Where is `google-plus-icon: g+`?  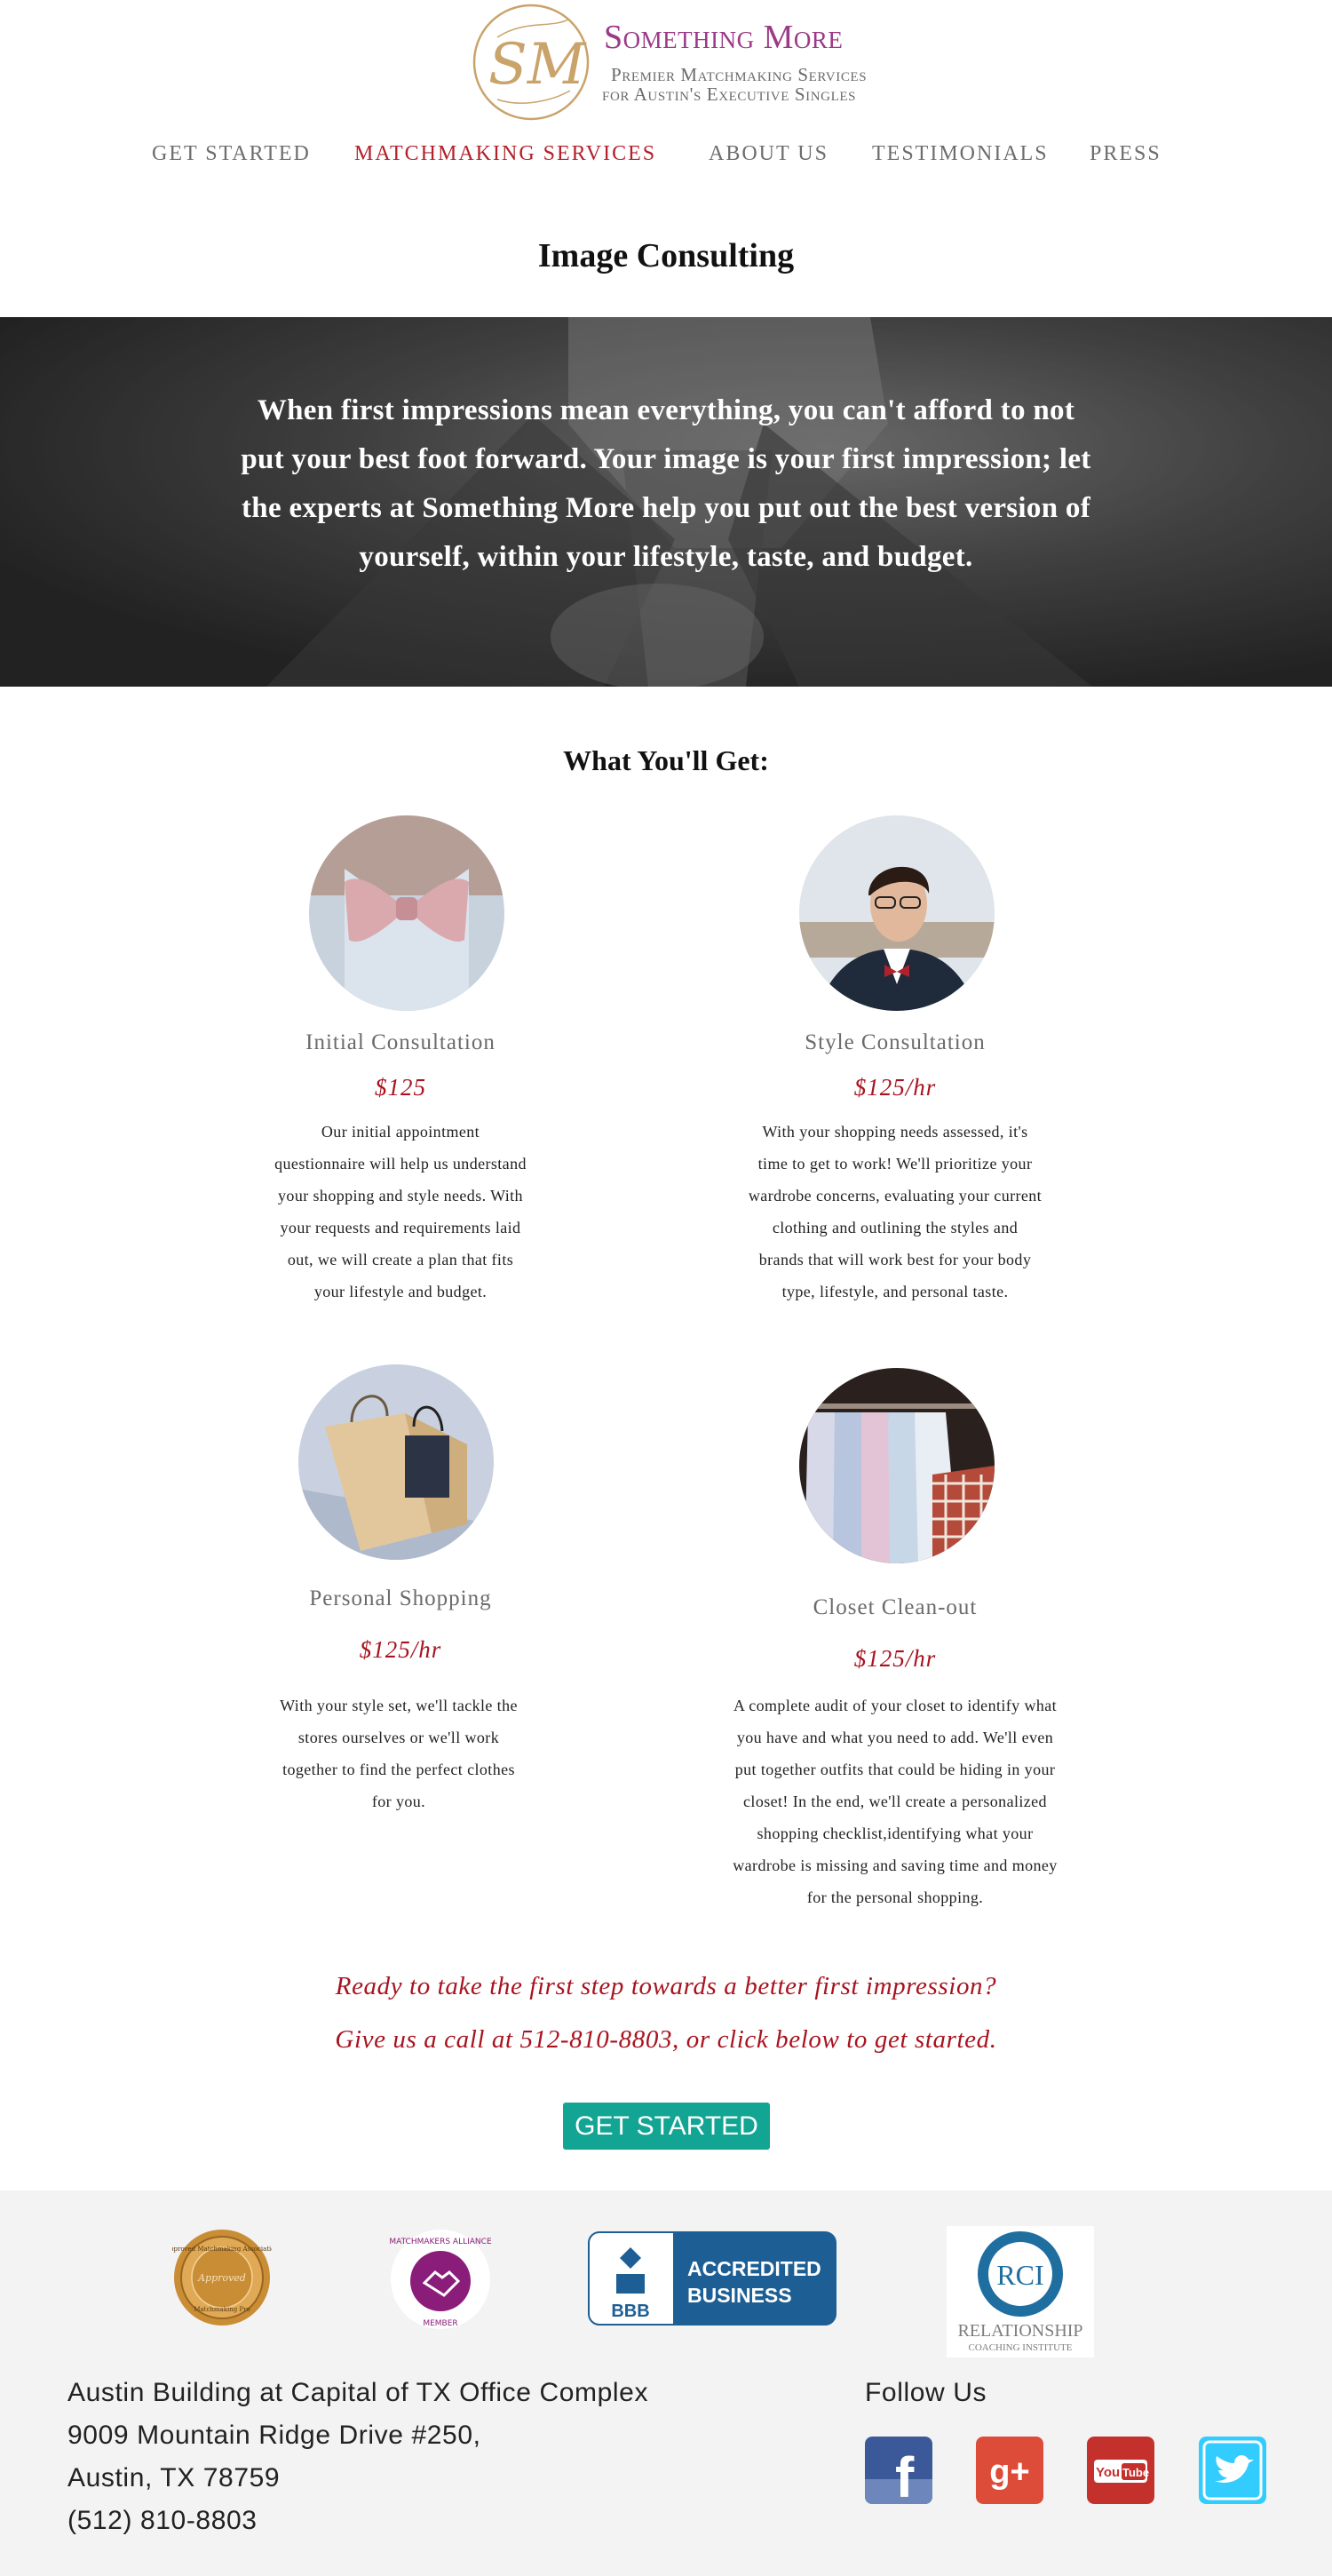
google-plus-icon: g+ is located at coordinates (1010, 2470).